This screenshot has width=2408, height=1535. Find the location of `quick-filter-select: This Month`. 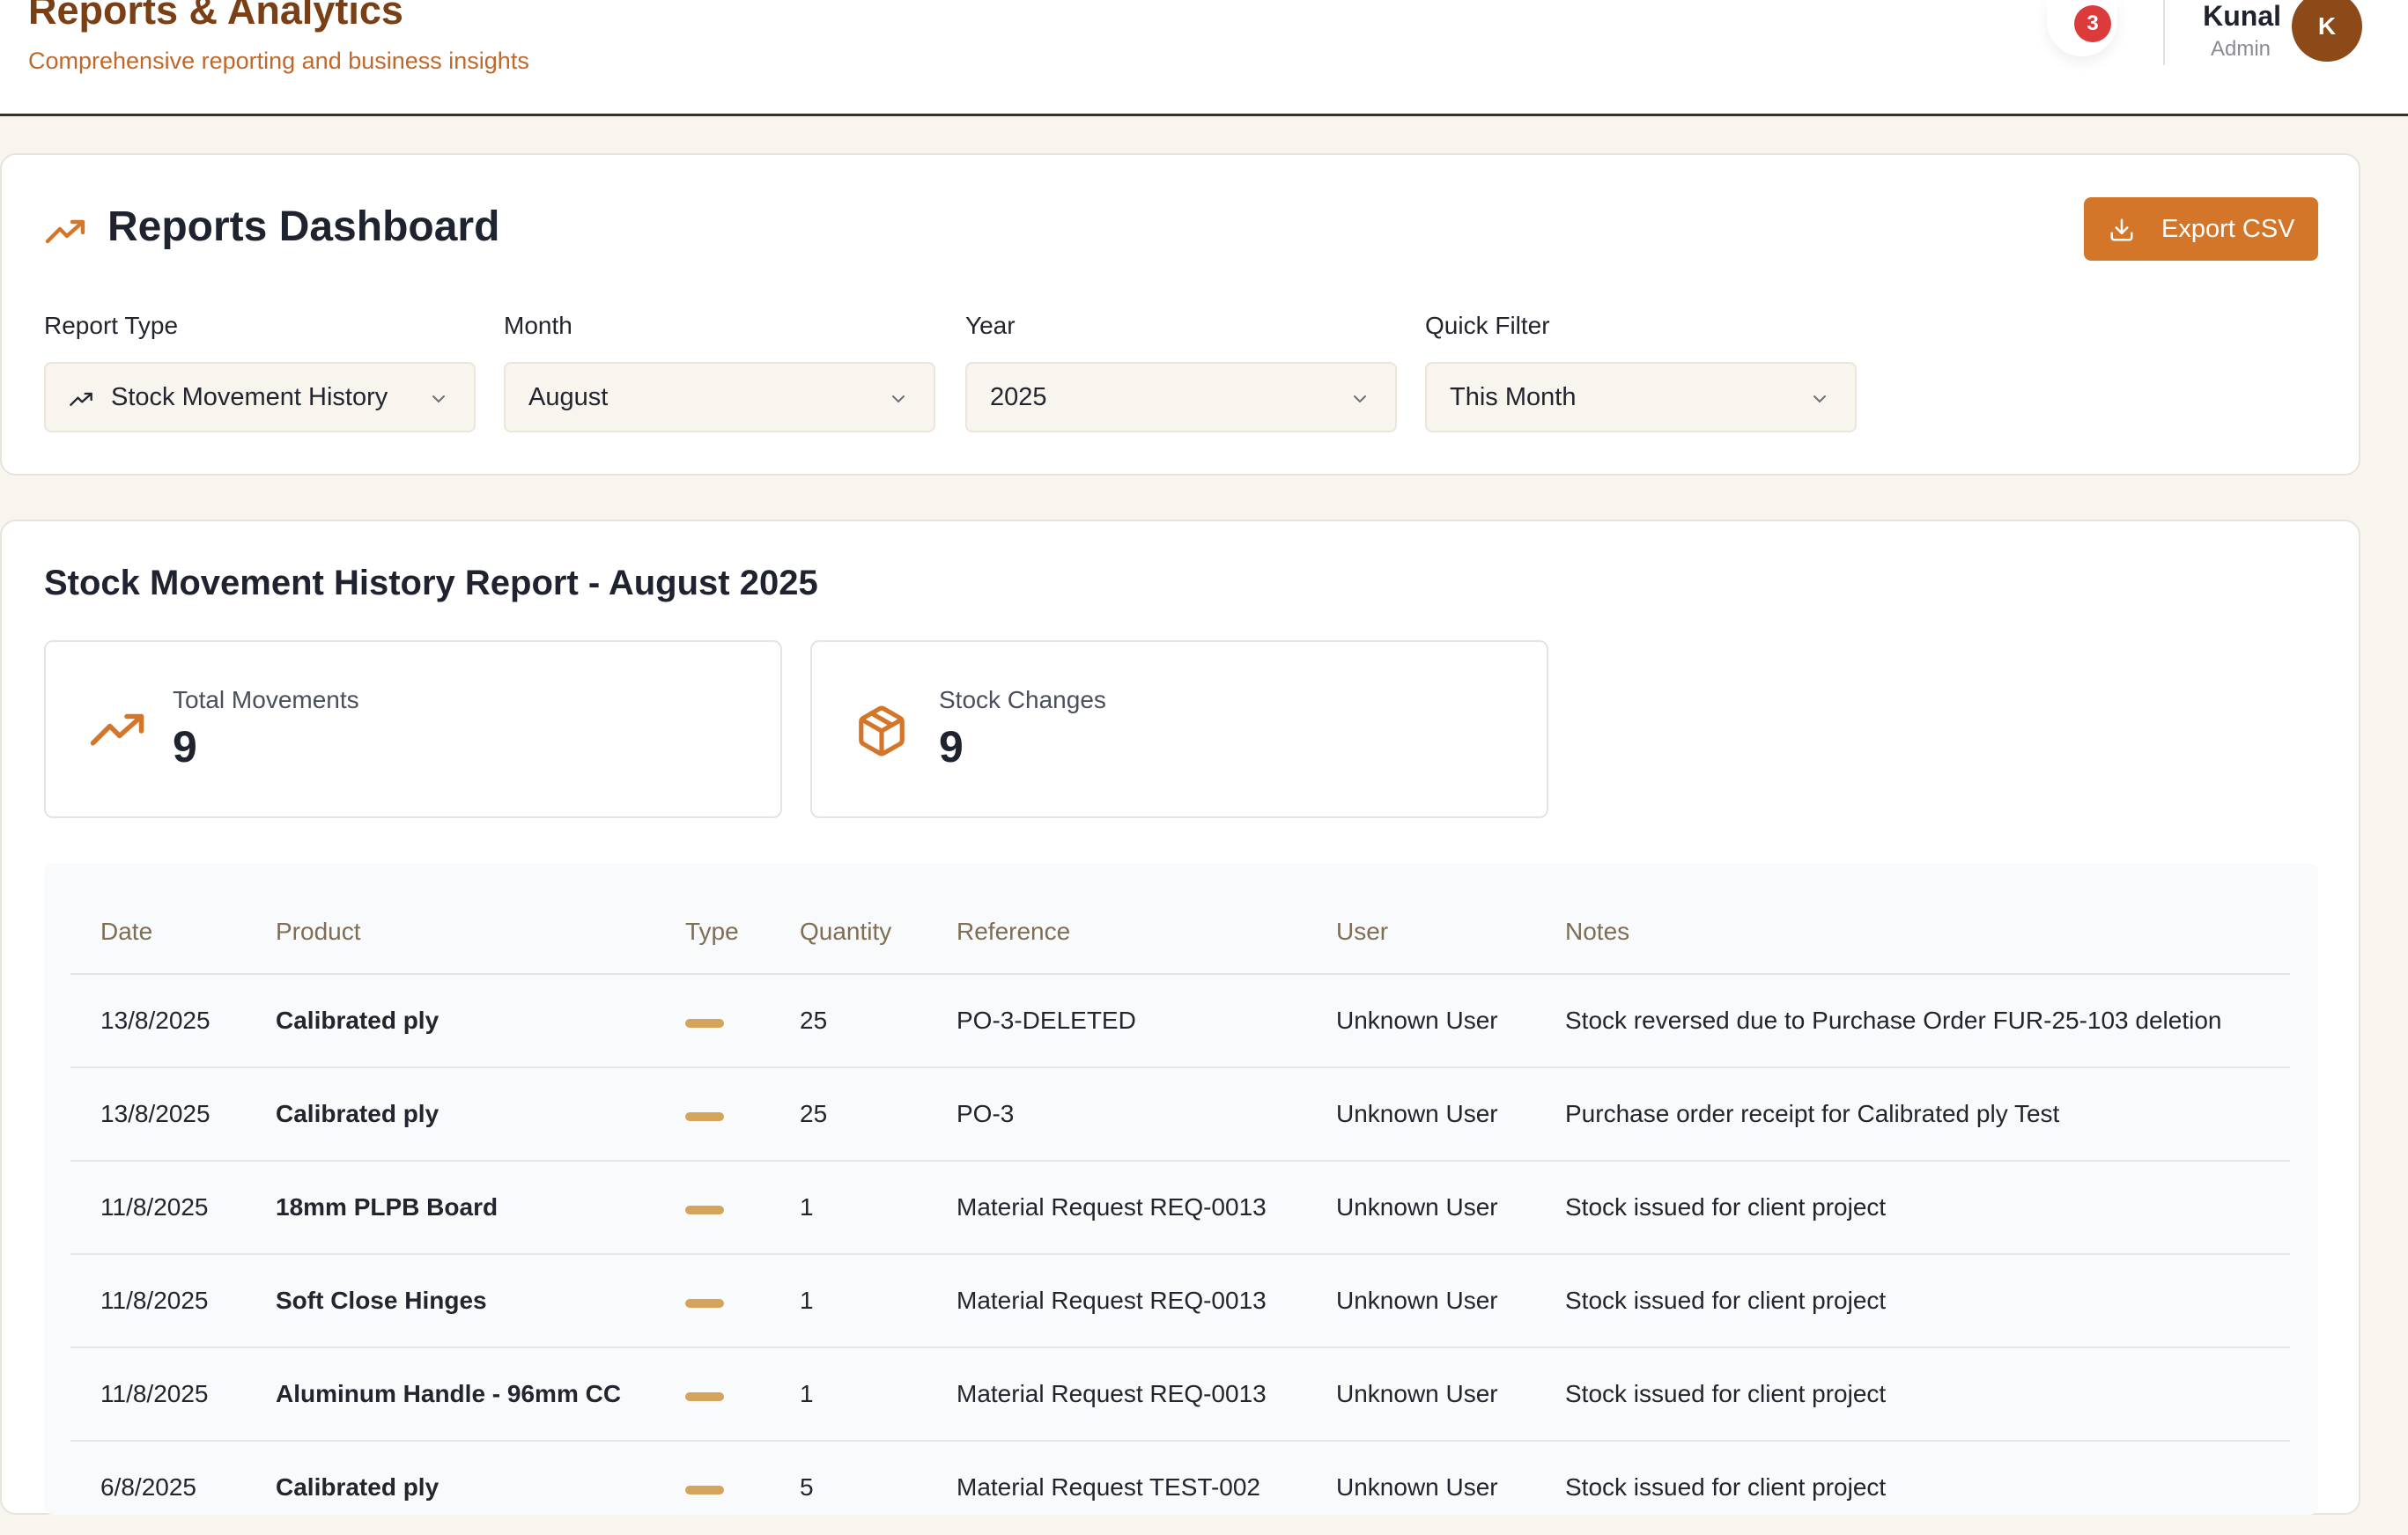

quick-filter-select: This Month is located at coordinates (1641, 397).